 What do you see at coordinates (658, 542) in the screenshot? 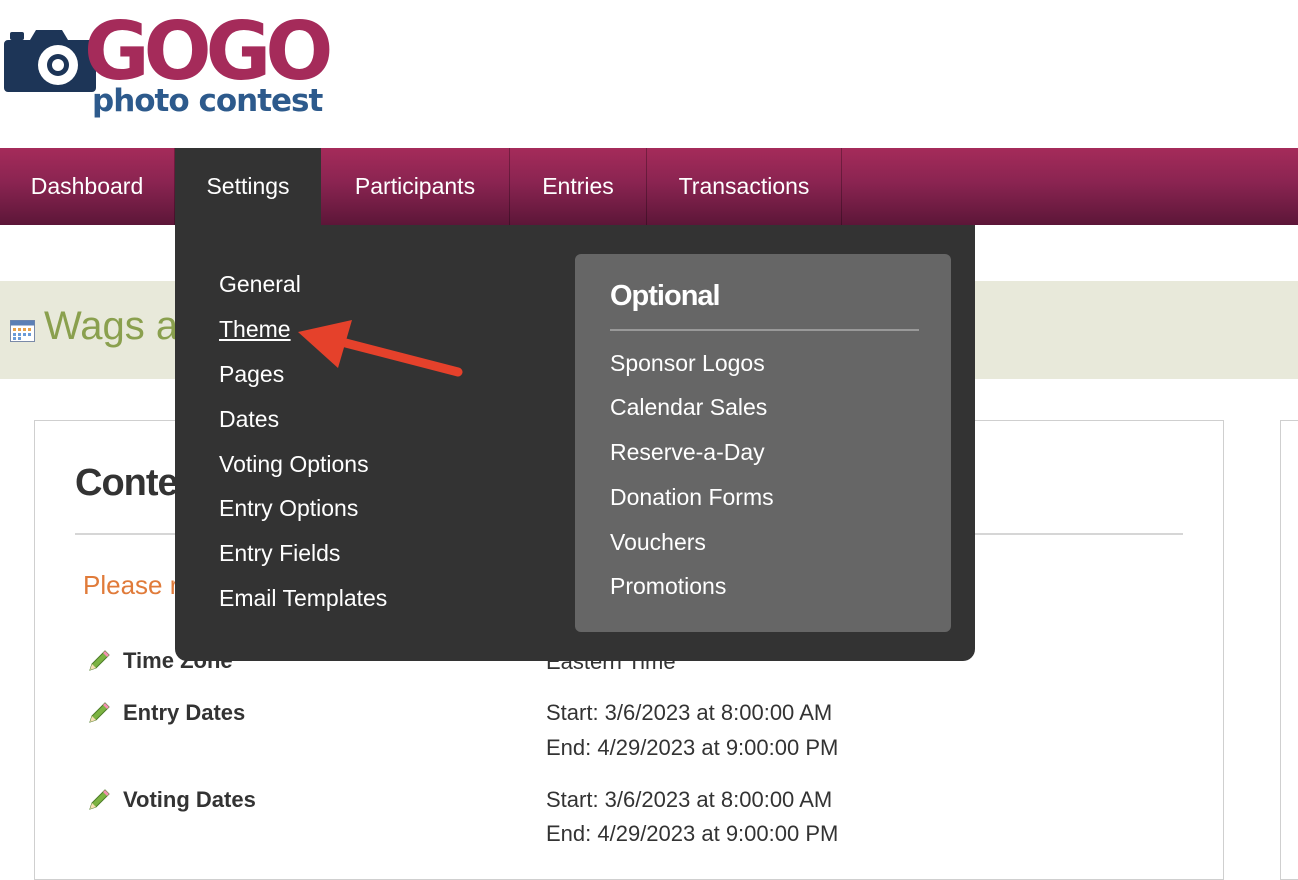
I see `menu-vouchers: Vouchers` at bounding box center [658, 542].